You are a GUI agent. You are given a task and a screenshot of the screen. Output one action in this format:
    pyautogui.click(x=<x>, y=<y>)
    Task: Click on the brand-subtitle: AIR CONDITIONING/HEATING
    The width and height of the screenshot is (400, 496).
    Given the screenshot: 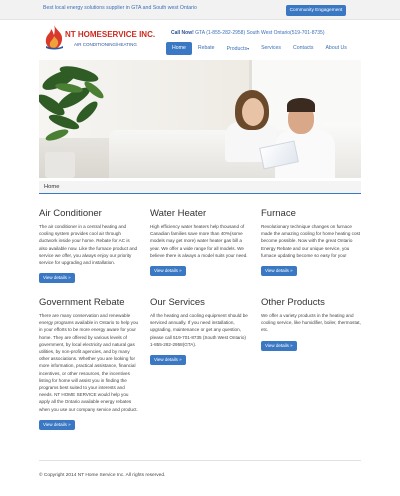 What is the action you would take?
    pyautogui.click(x=105, y=44)
    